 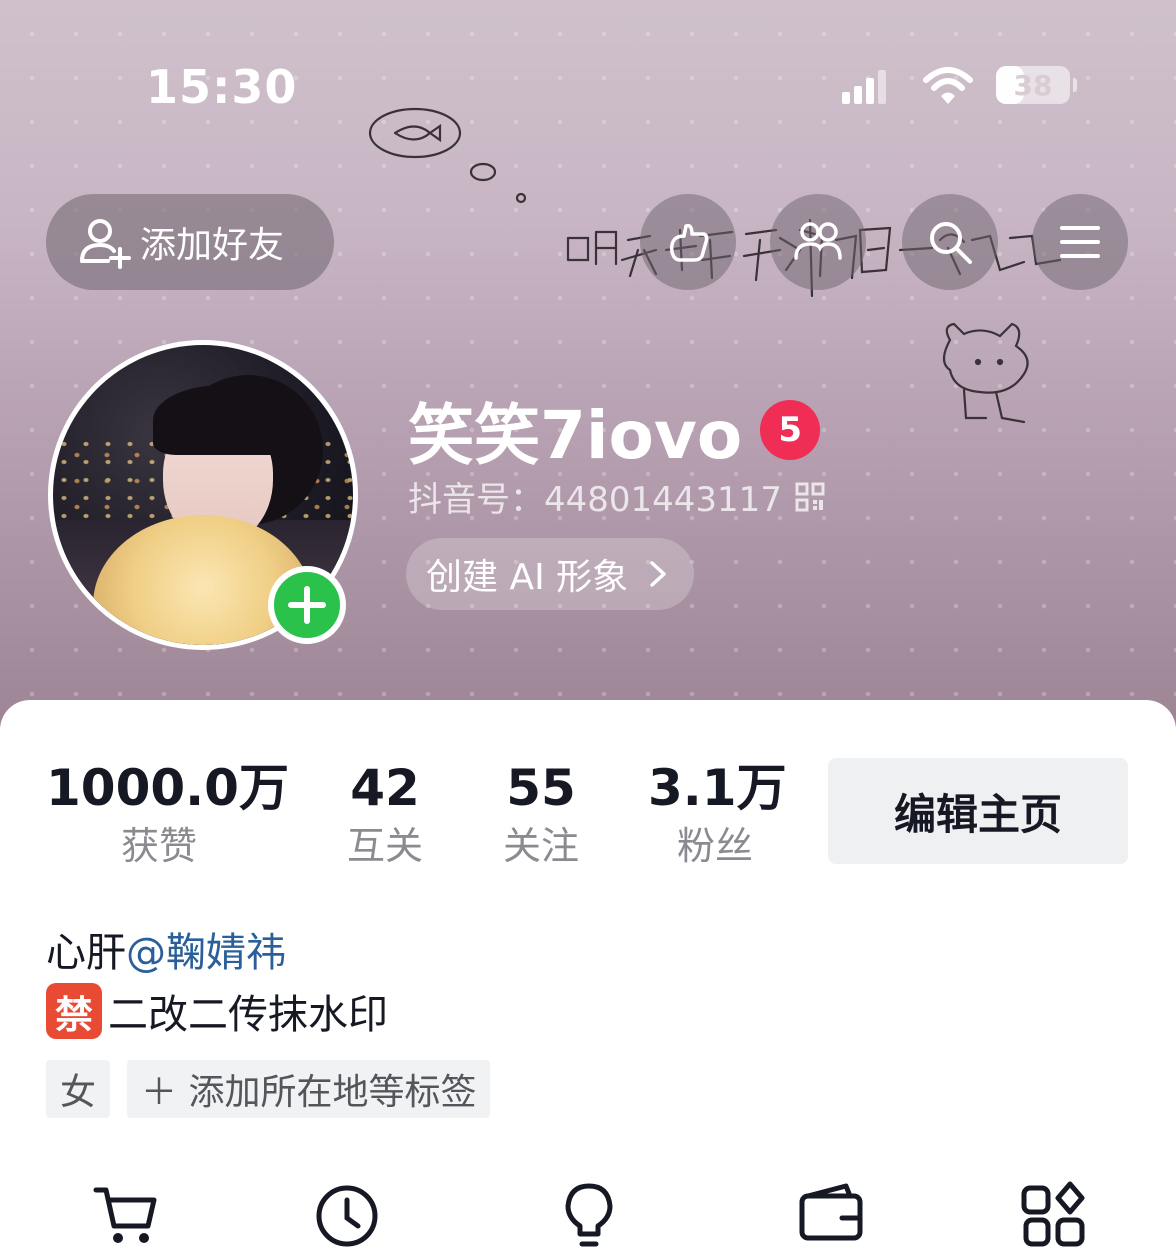 I want to click on search-icon, so click(x=951, y=243).